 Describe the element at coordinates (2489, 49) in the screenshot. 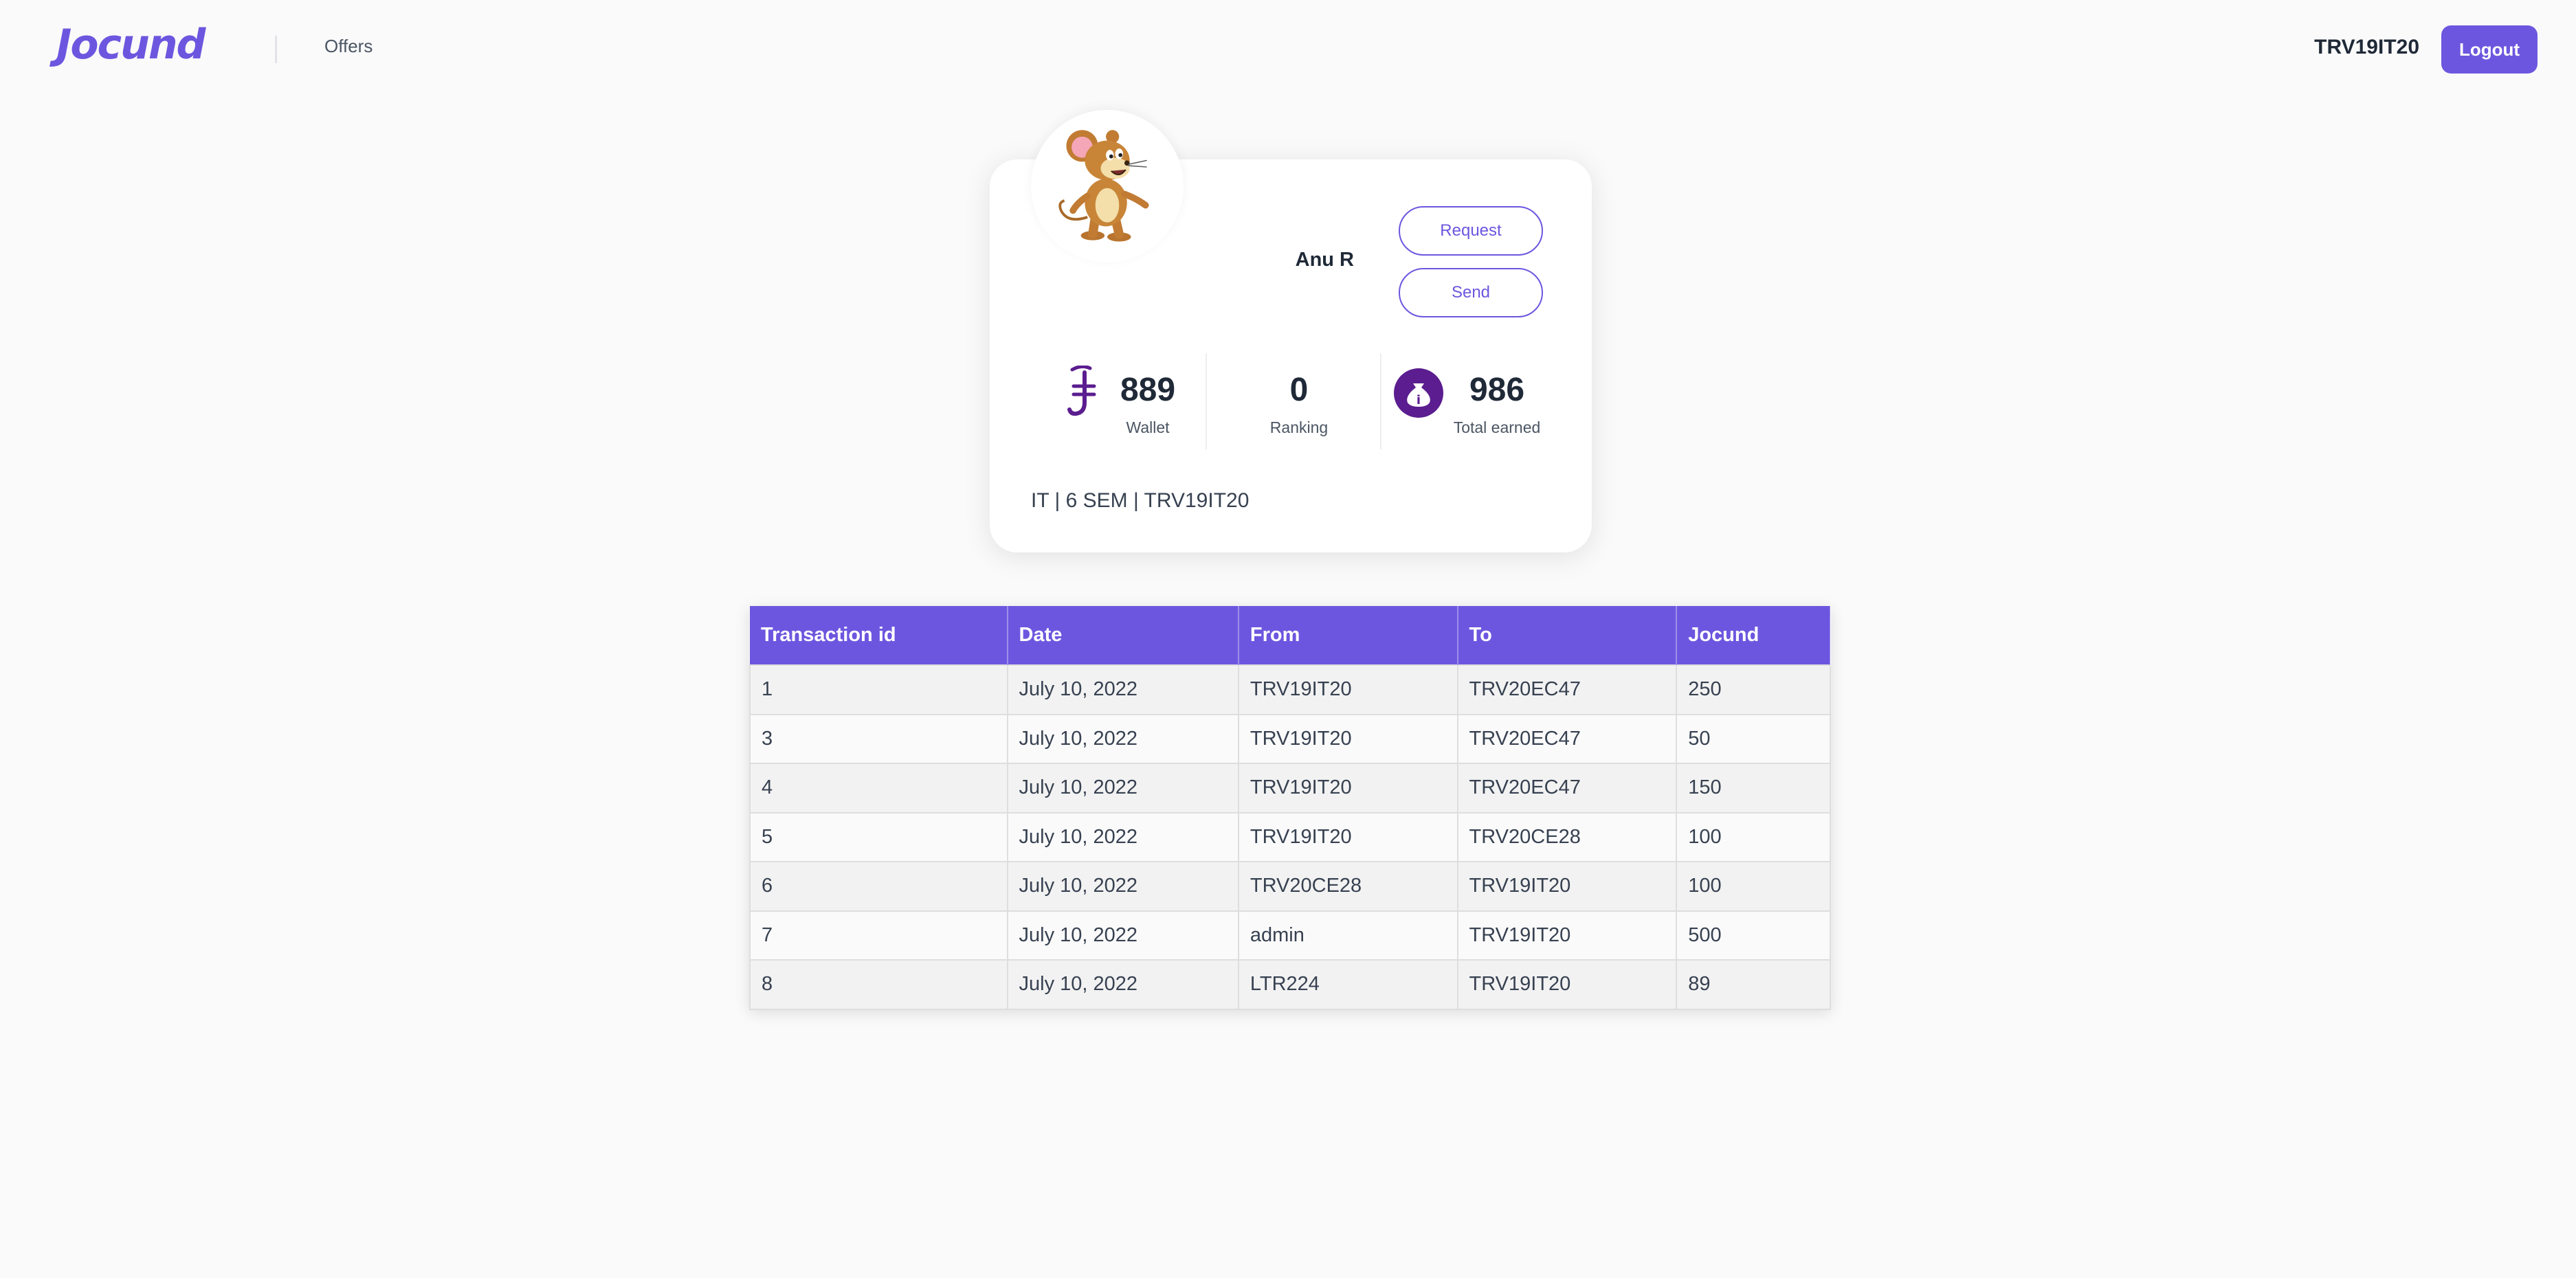

I see `logout-button: Logout` at that location.